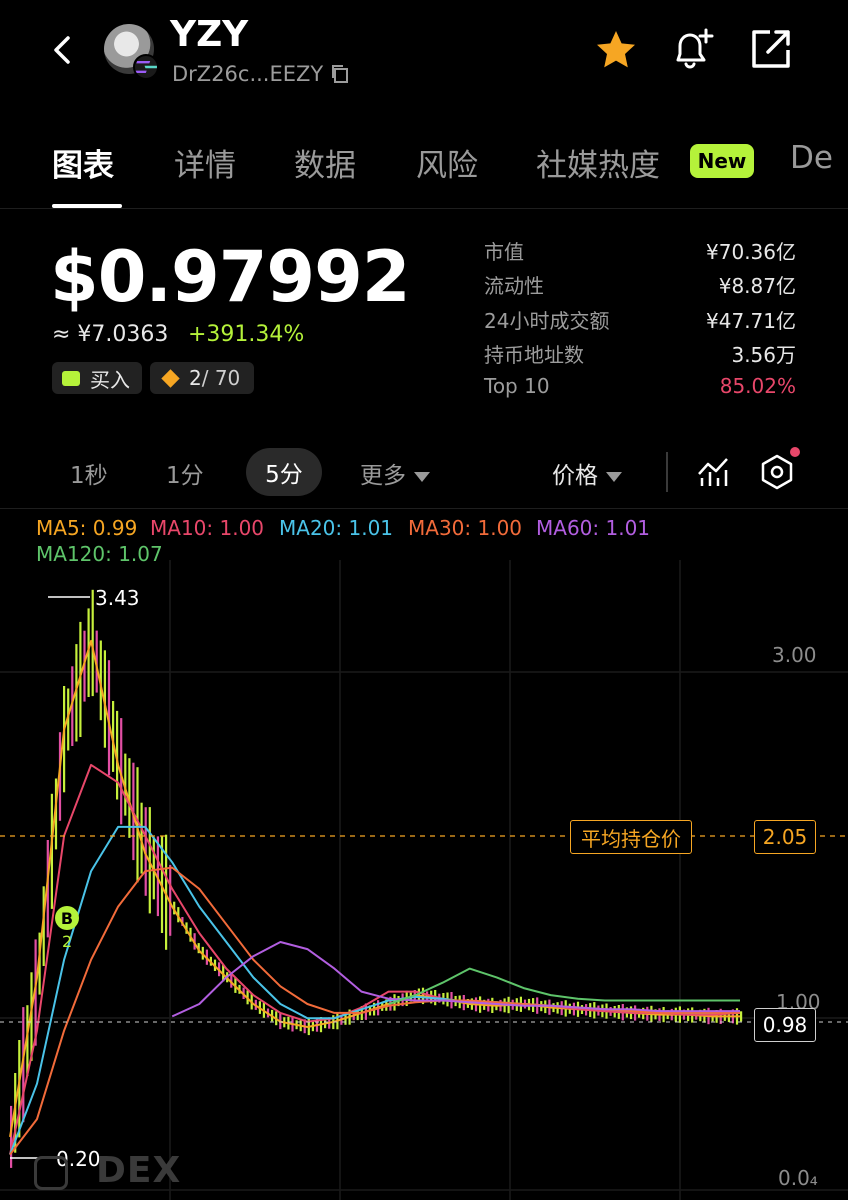  Describe the element at coordinates (110, 334) in the screenshot. I see `price-cny: ≈ ¥7.0363` at that location.